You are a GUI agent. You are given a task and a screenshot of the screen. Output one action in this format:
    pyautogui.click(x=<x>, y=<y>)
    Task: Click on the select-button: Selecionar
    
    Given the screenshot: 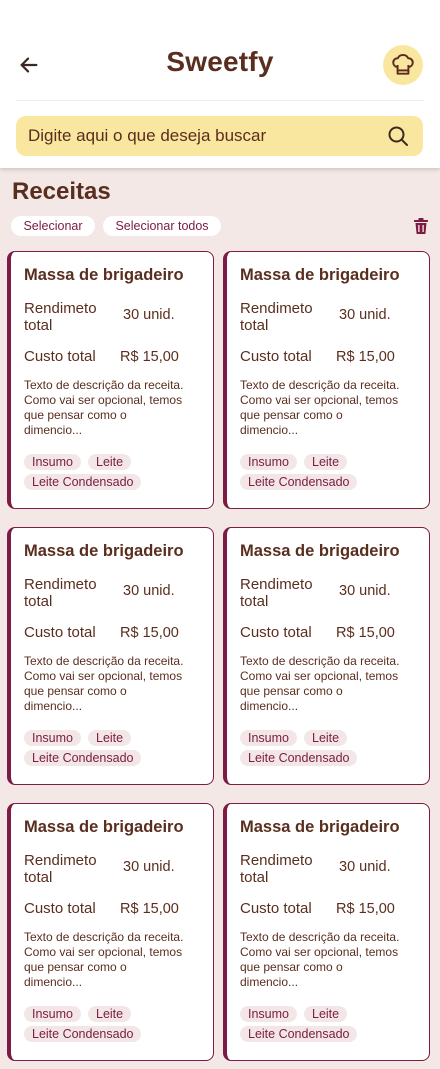 What is the action you would take?
    pyautogui.click(x=53, y=226)
    